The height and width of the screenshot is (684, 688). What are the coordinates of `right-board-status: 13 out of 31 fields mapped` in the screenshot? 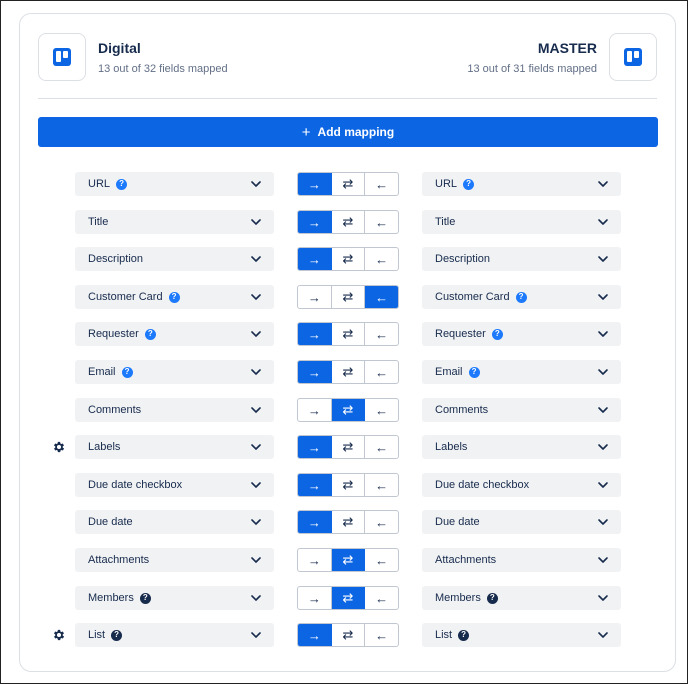 It's located at (532, 69).